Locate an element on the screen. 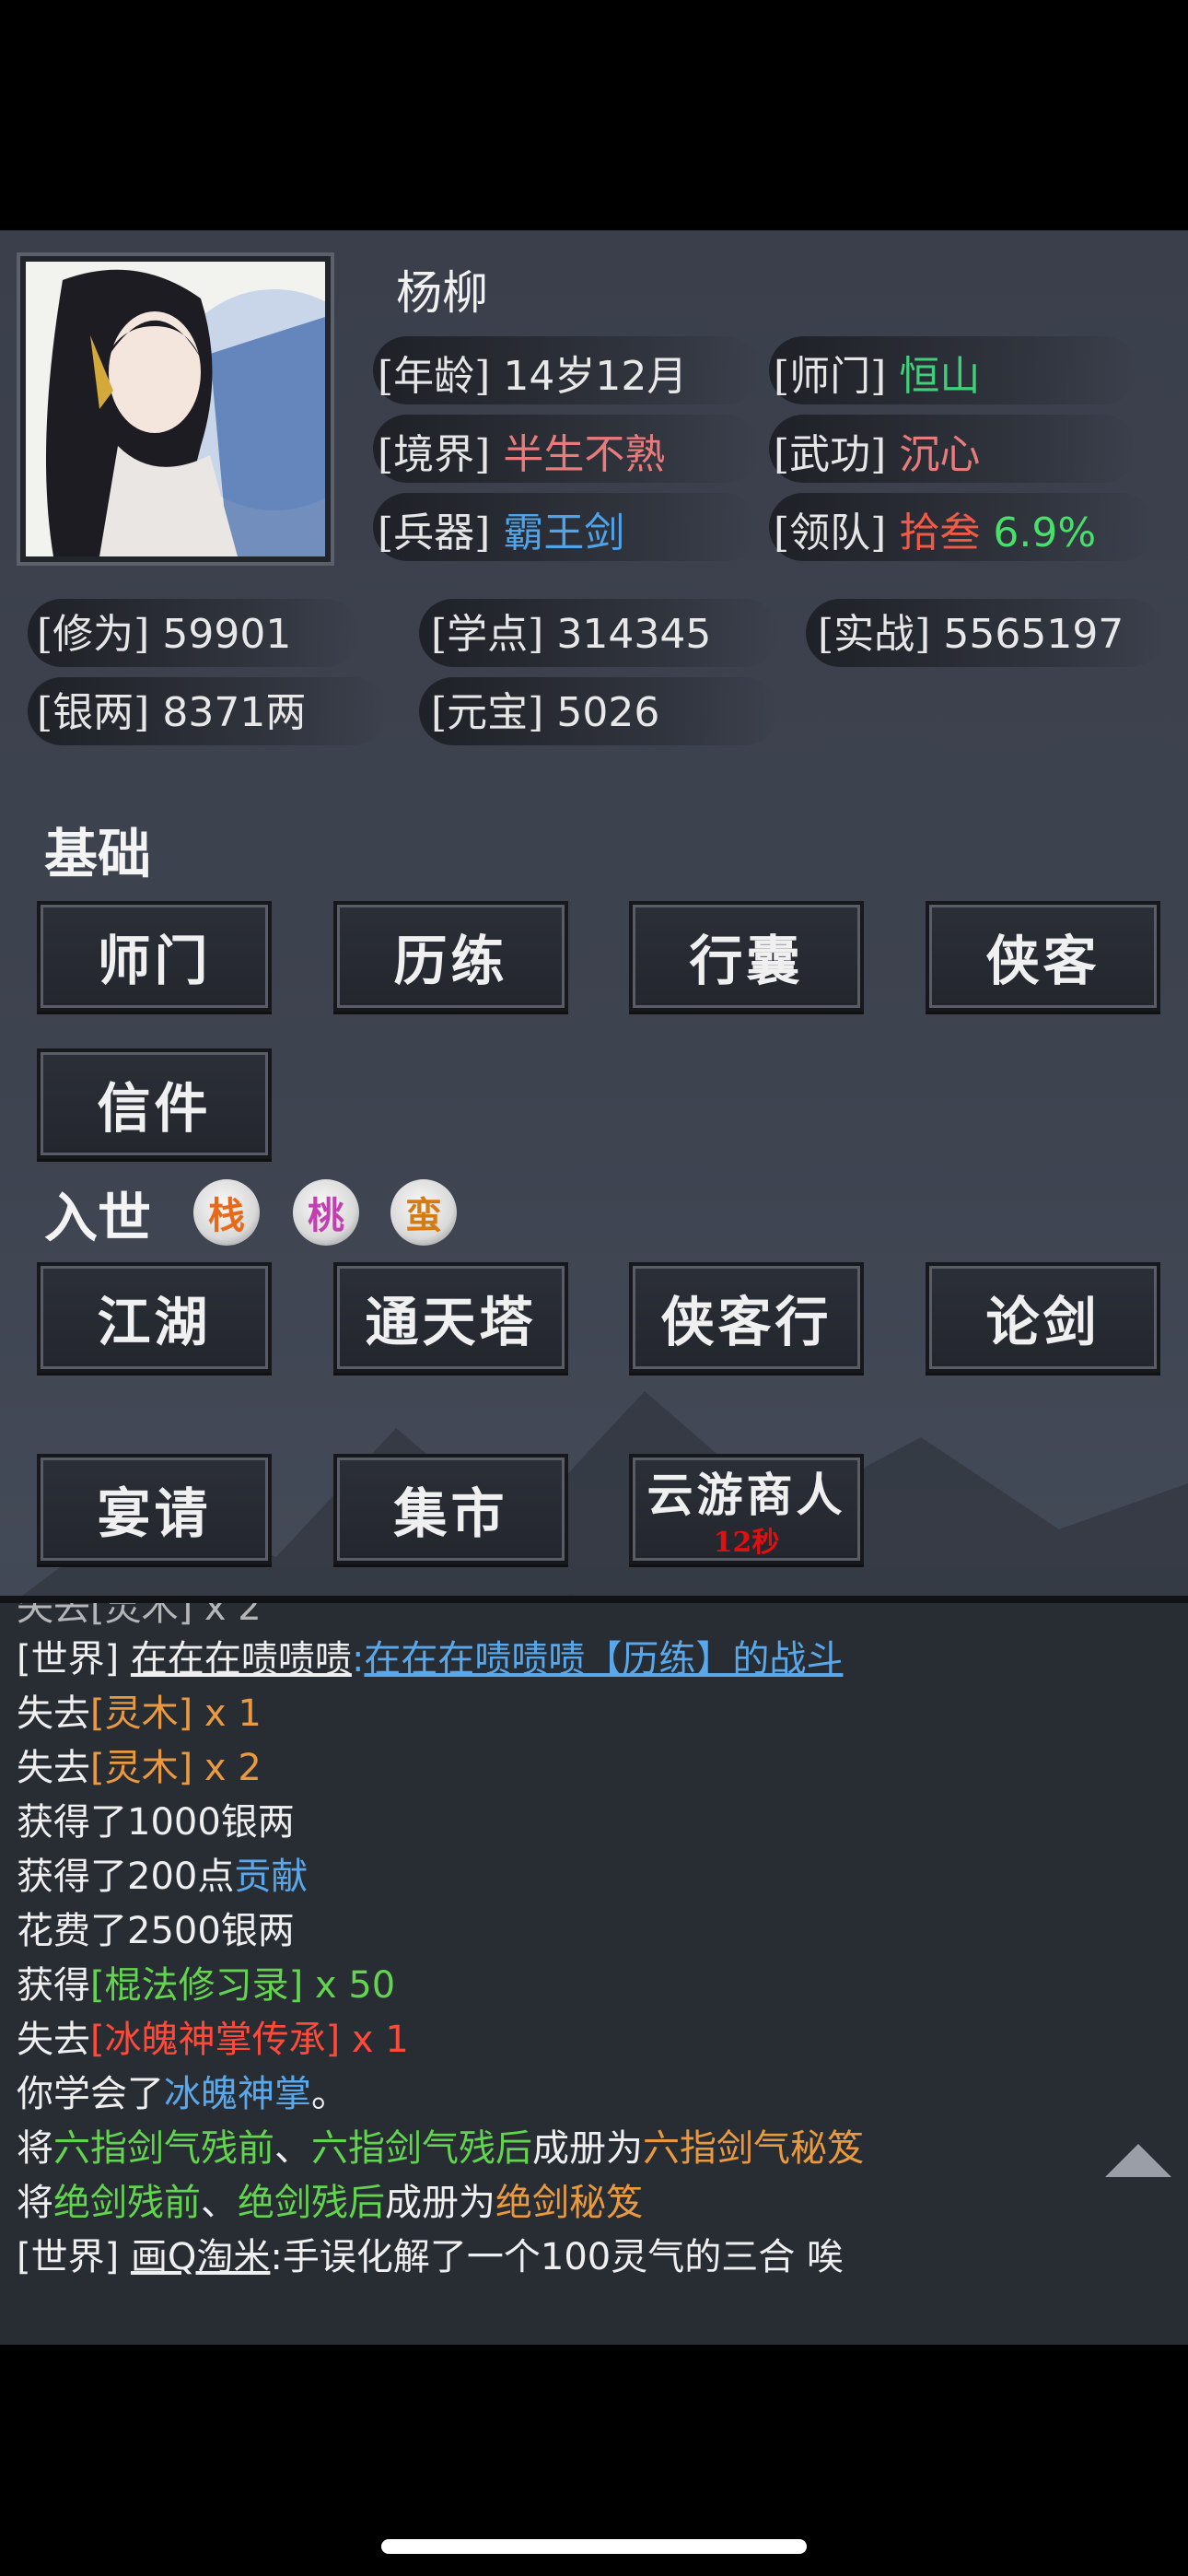 This screenshot has width=1188, height=2576. ingot-value: 5026 is located at coordinates (608, 712).